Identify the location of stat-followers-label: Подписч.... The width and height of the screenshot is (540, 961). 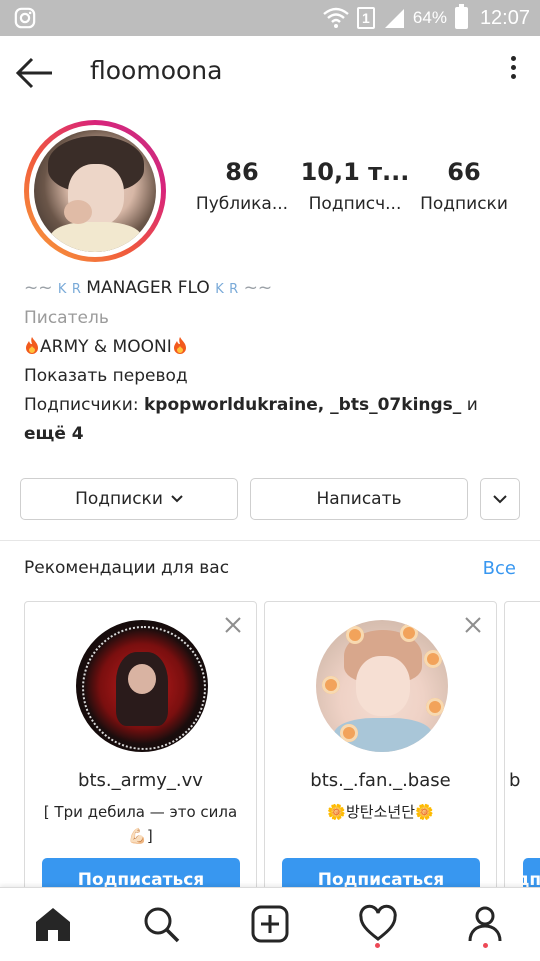
(355, 204).